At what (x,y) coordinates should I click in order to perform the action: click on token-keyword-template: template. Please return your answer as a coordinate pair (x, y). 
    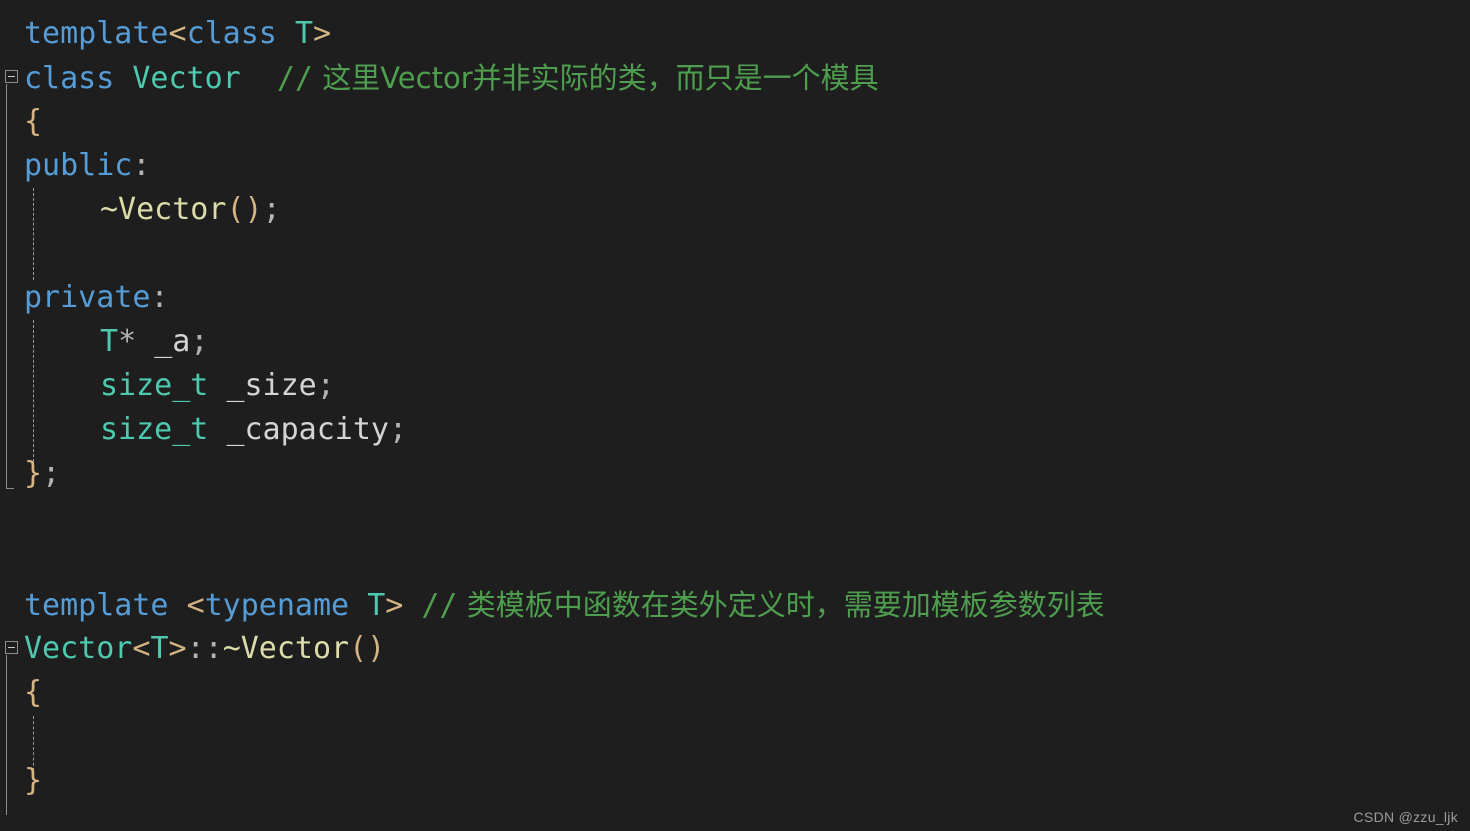
    Looking at the image, I should click on (96, 33).